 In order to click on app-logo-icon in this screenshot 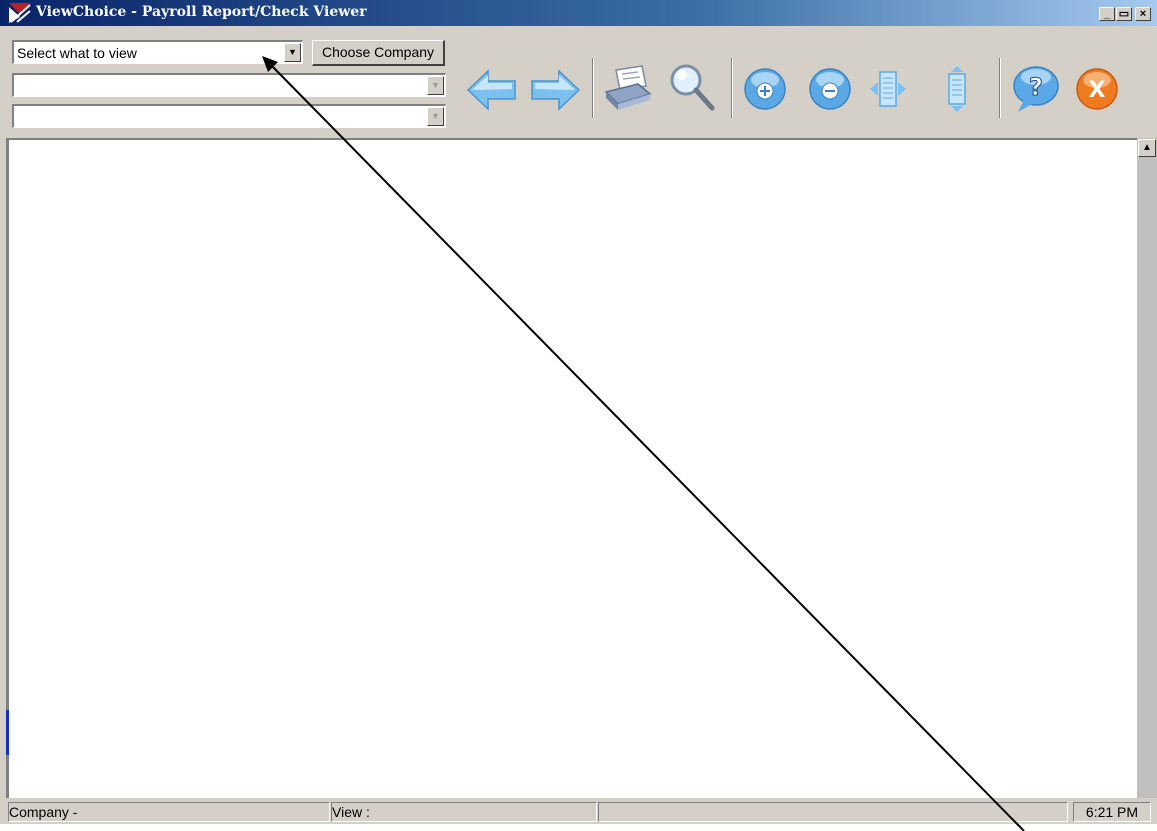, I will do `click(20, 13)`.